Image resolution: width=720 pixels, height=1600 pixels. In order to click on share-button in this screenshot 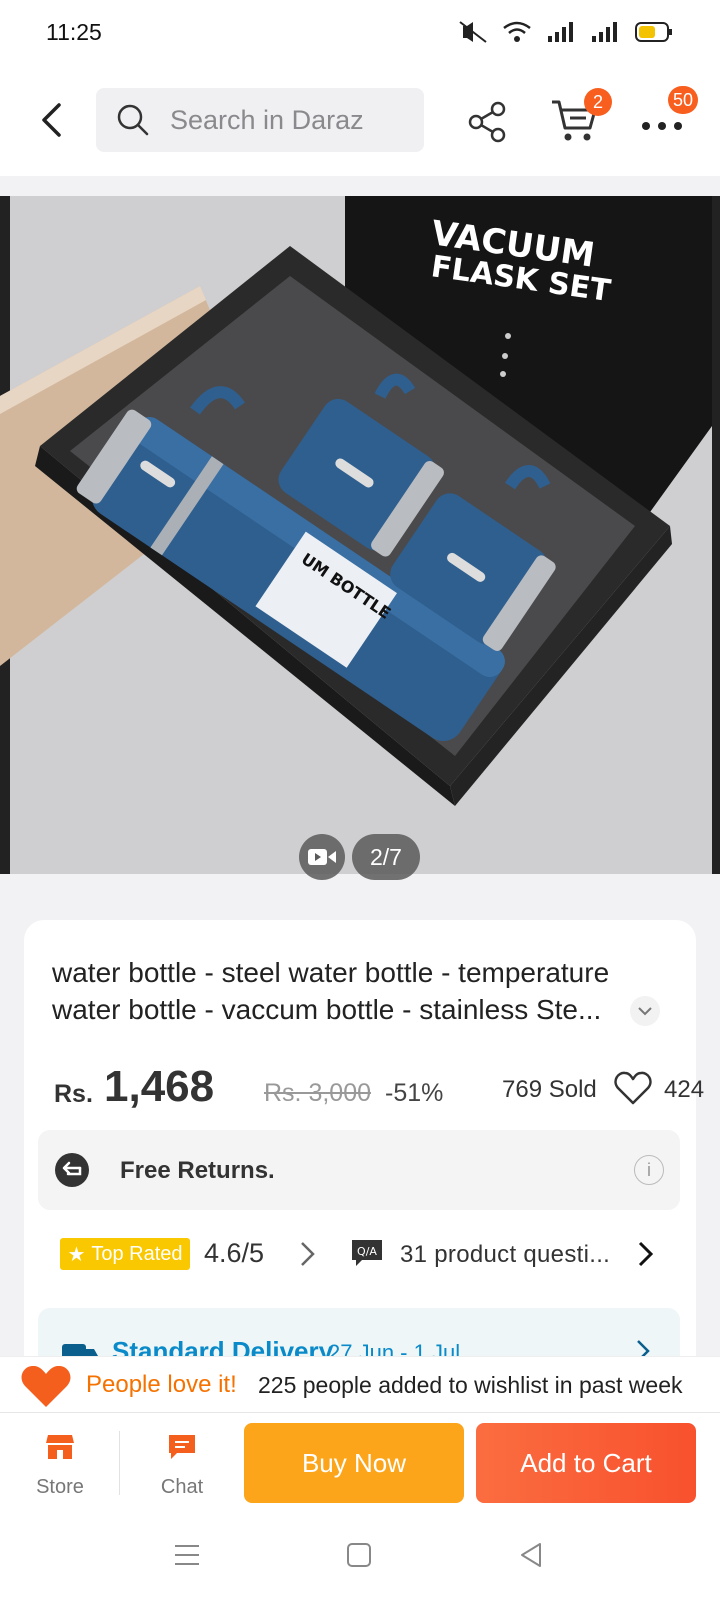, I will do `click(488, 122)`.